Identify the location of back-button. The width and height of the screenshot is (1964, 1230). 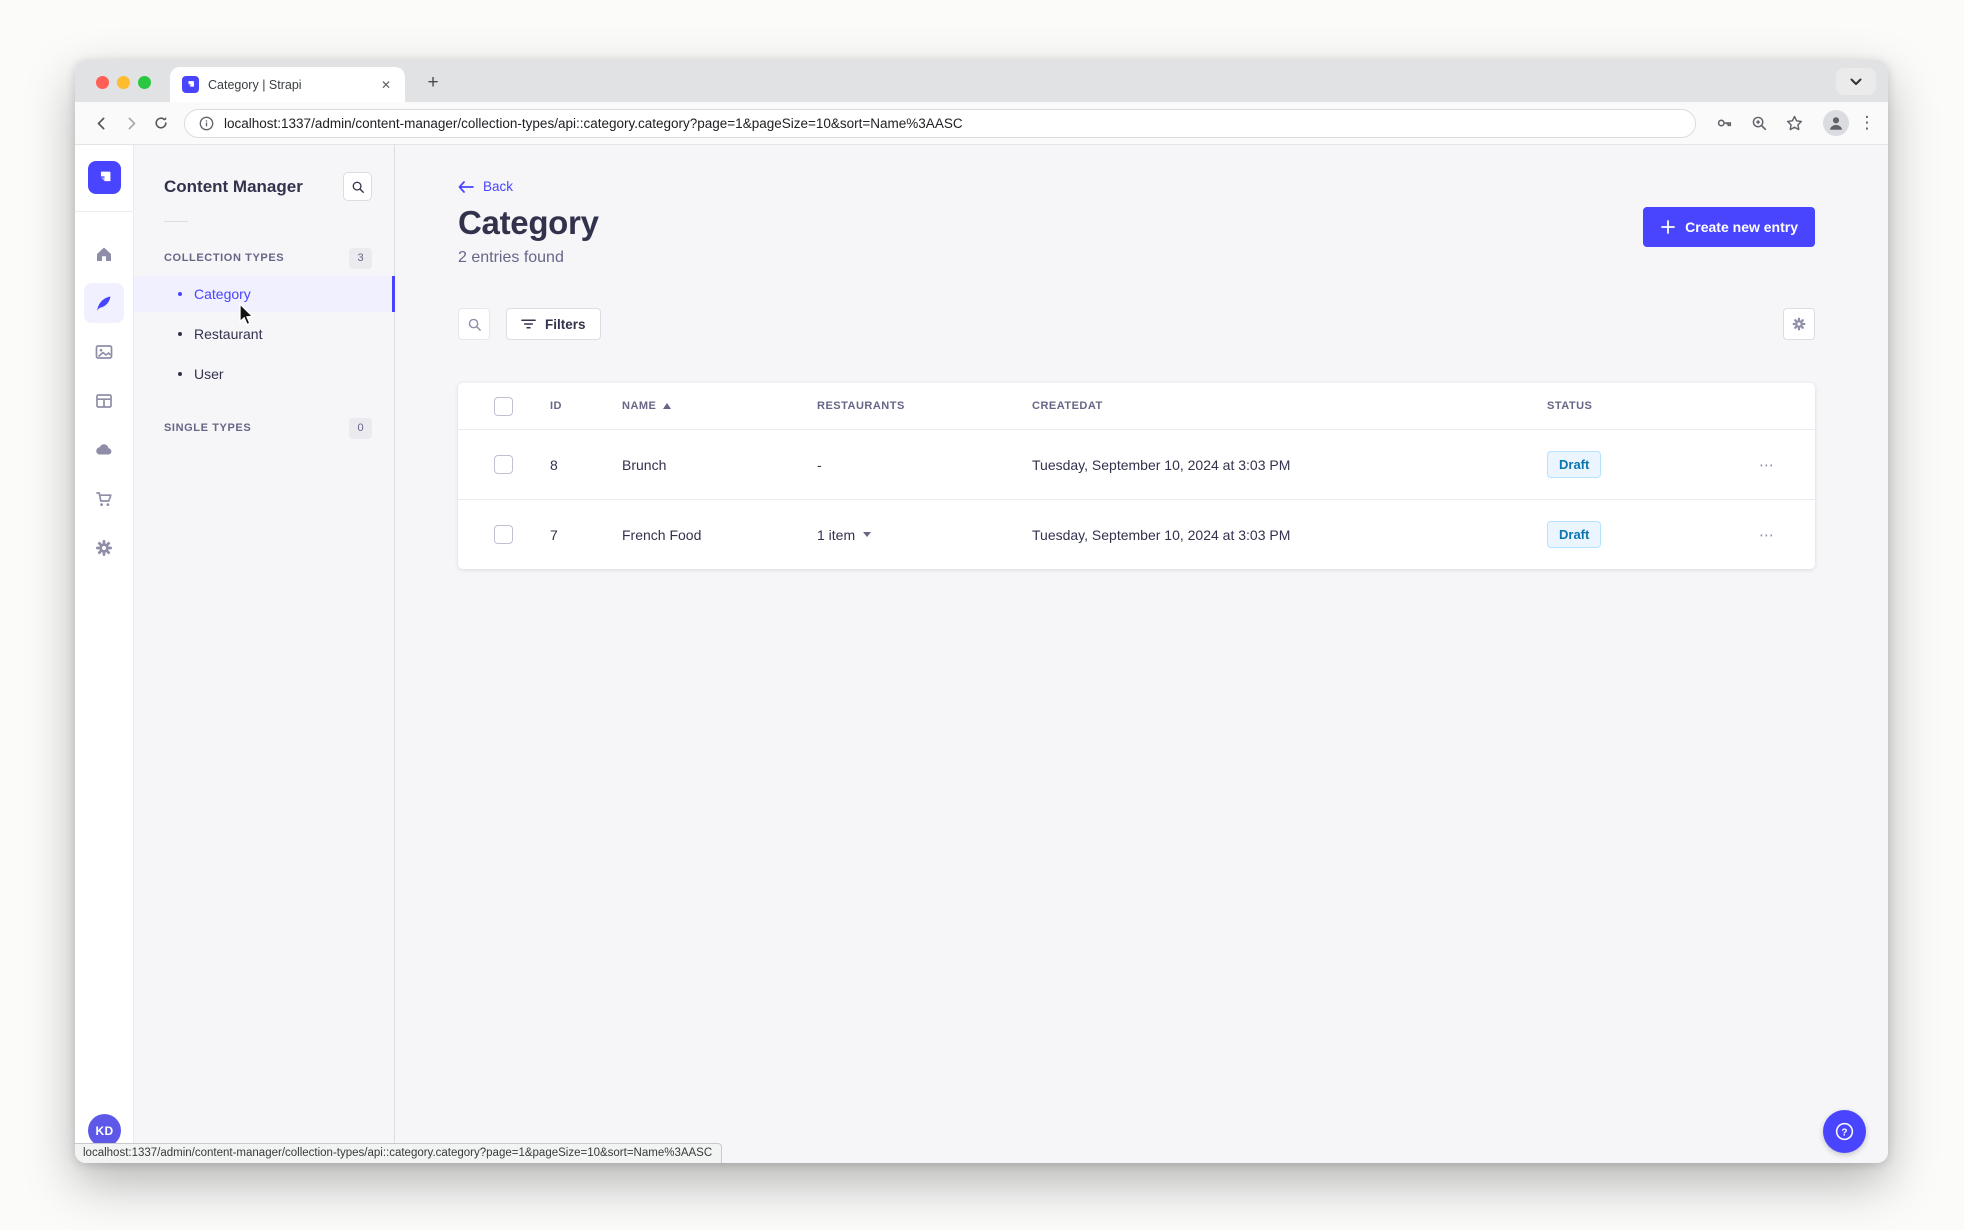
(101, 123).